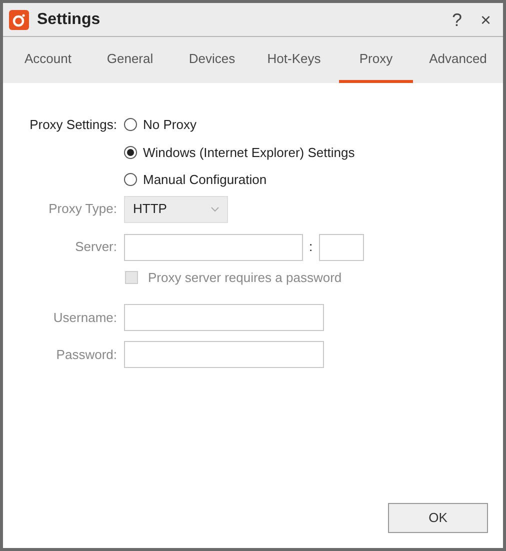  What do you see at coordinates (485, 19) in the screenshot?
I see `title-bar-button: ×` at bounding box center [485, 19].